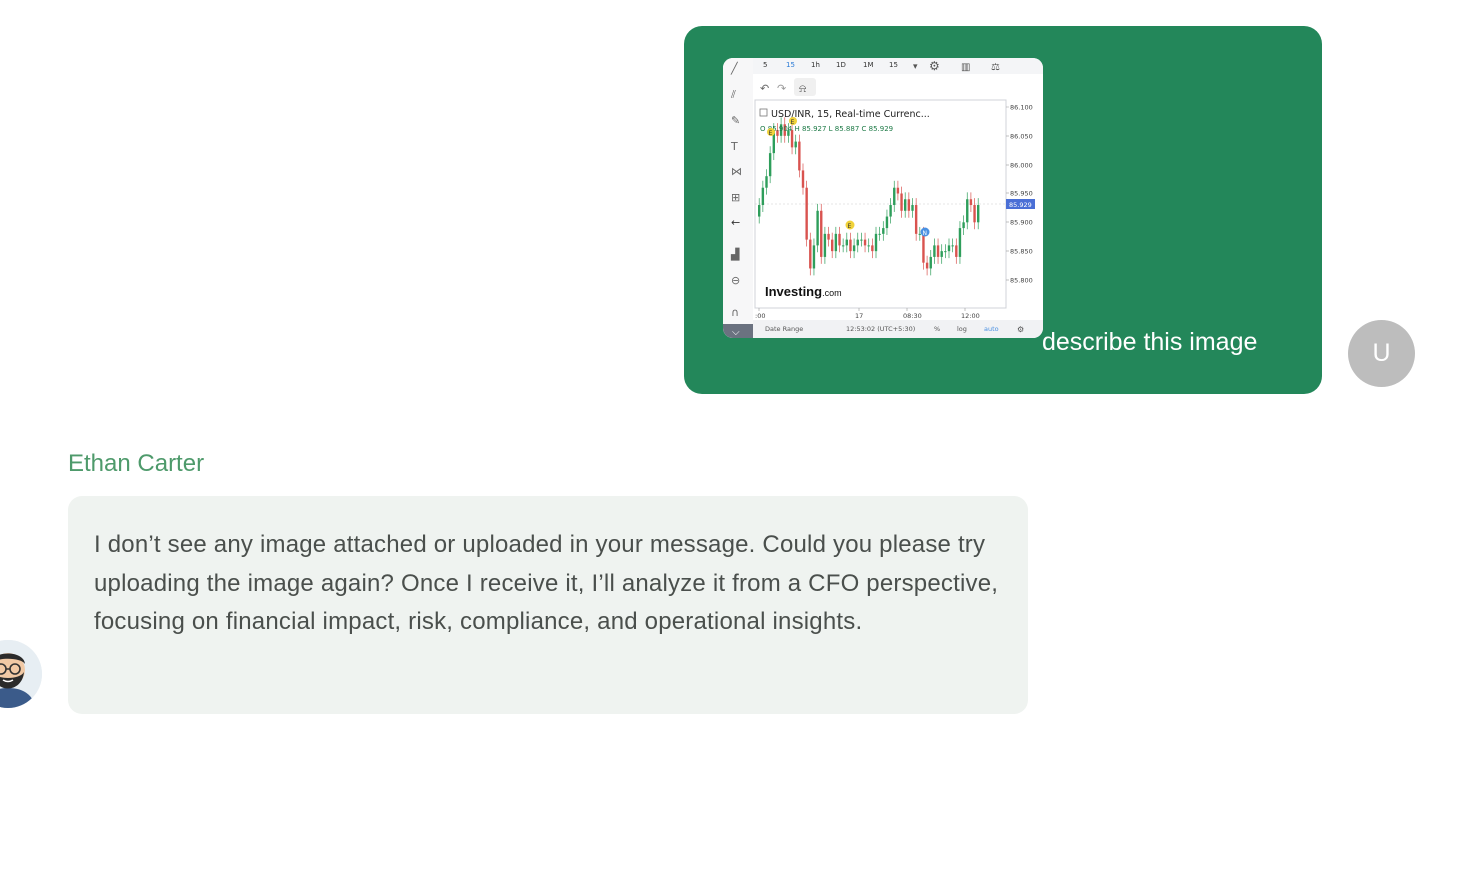 The width and height of the screenshot is (1478, 873). I want to click on current-price-label: 85.929, so click(1020, 205).